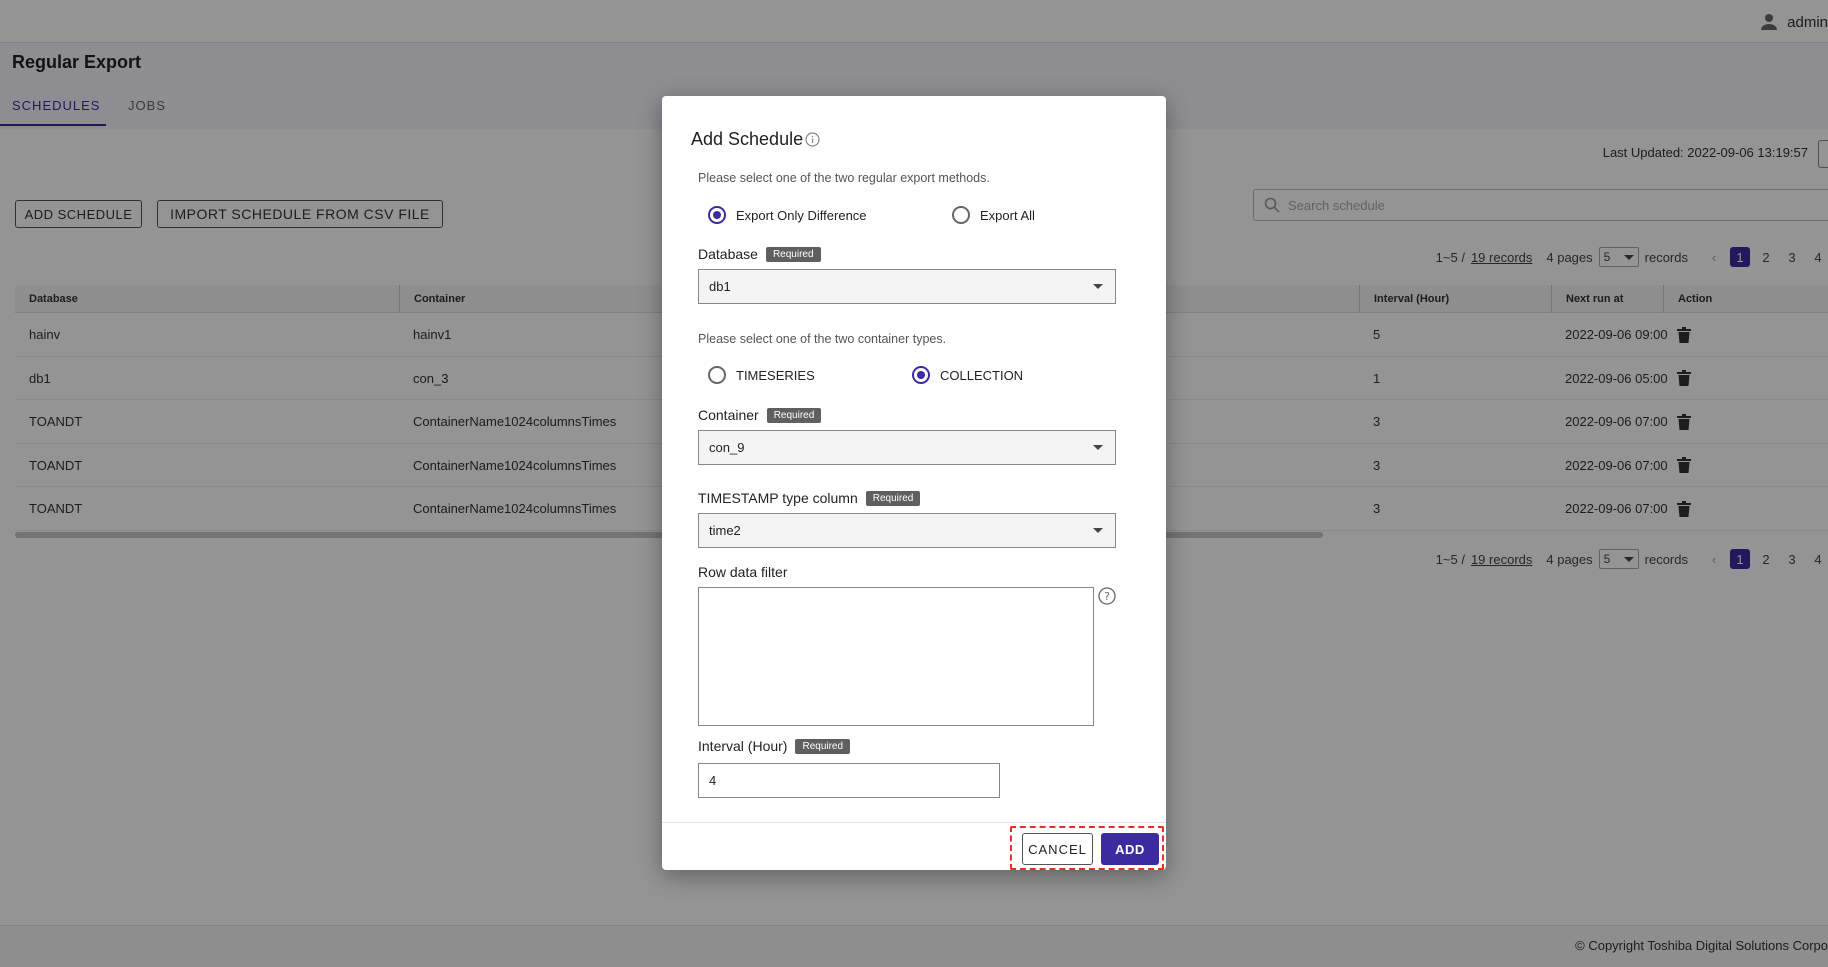  What do you see at coordinates (760, 415) in the screenshot?
I see `container-label: Container Required` at bounding box center [760, 415].